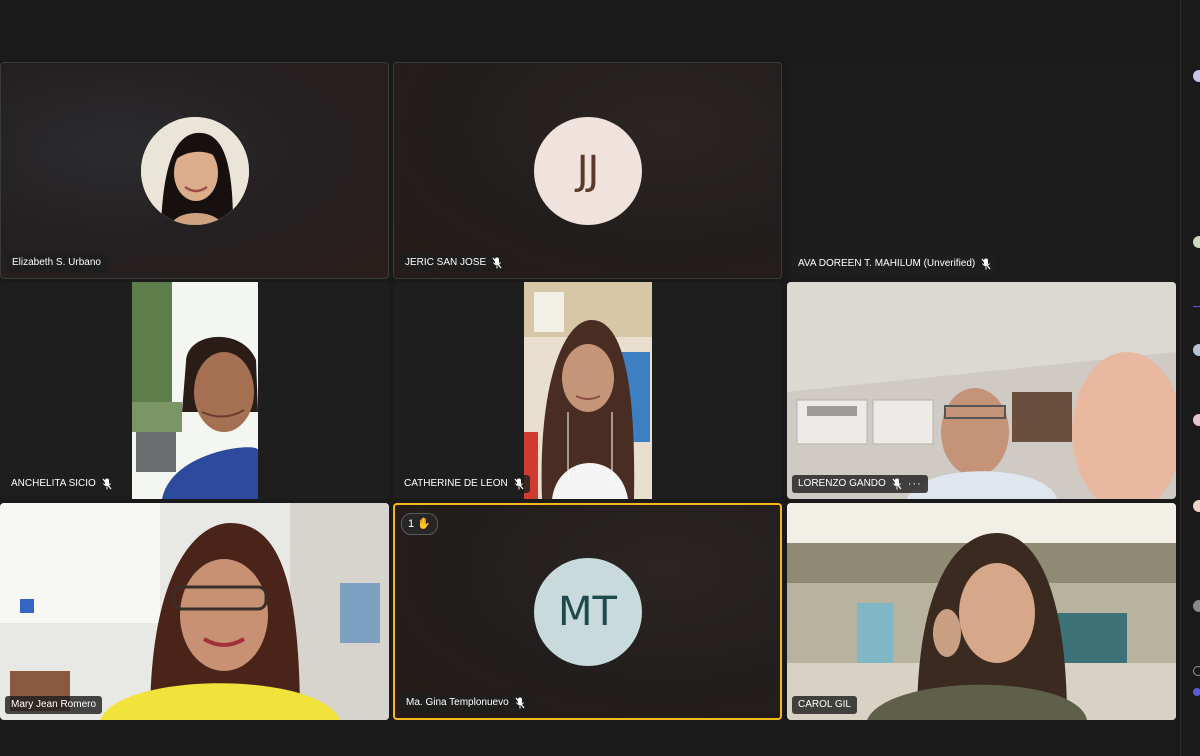  I want to click on participant-name-tag: CATHERINE DE LEON, so click(464, 484).